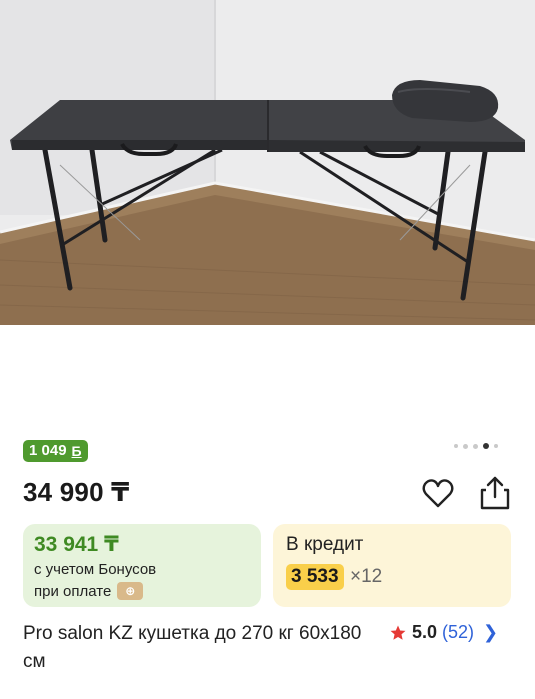  What do you see at coordinates (315, 577) in the screenshot?
I see `credit-monthly-payment: 3 533` at bounding box center [315, 577].